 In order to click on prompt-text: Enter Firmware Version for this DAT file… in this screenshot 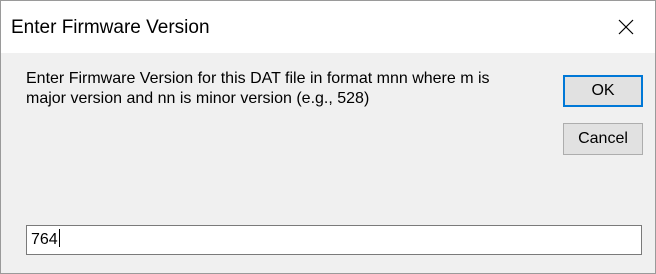, I will do `click(258, 88)`.